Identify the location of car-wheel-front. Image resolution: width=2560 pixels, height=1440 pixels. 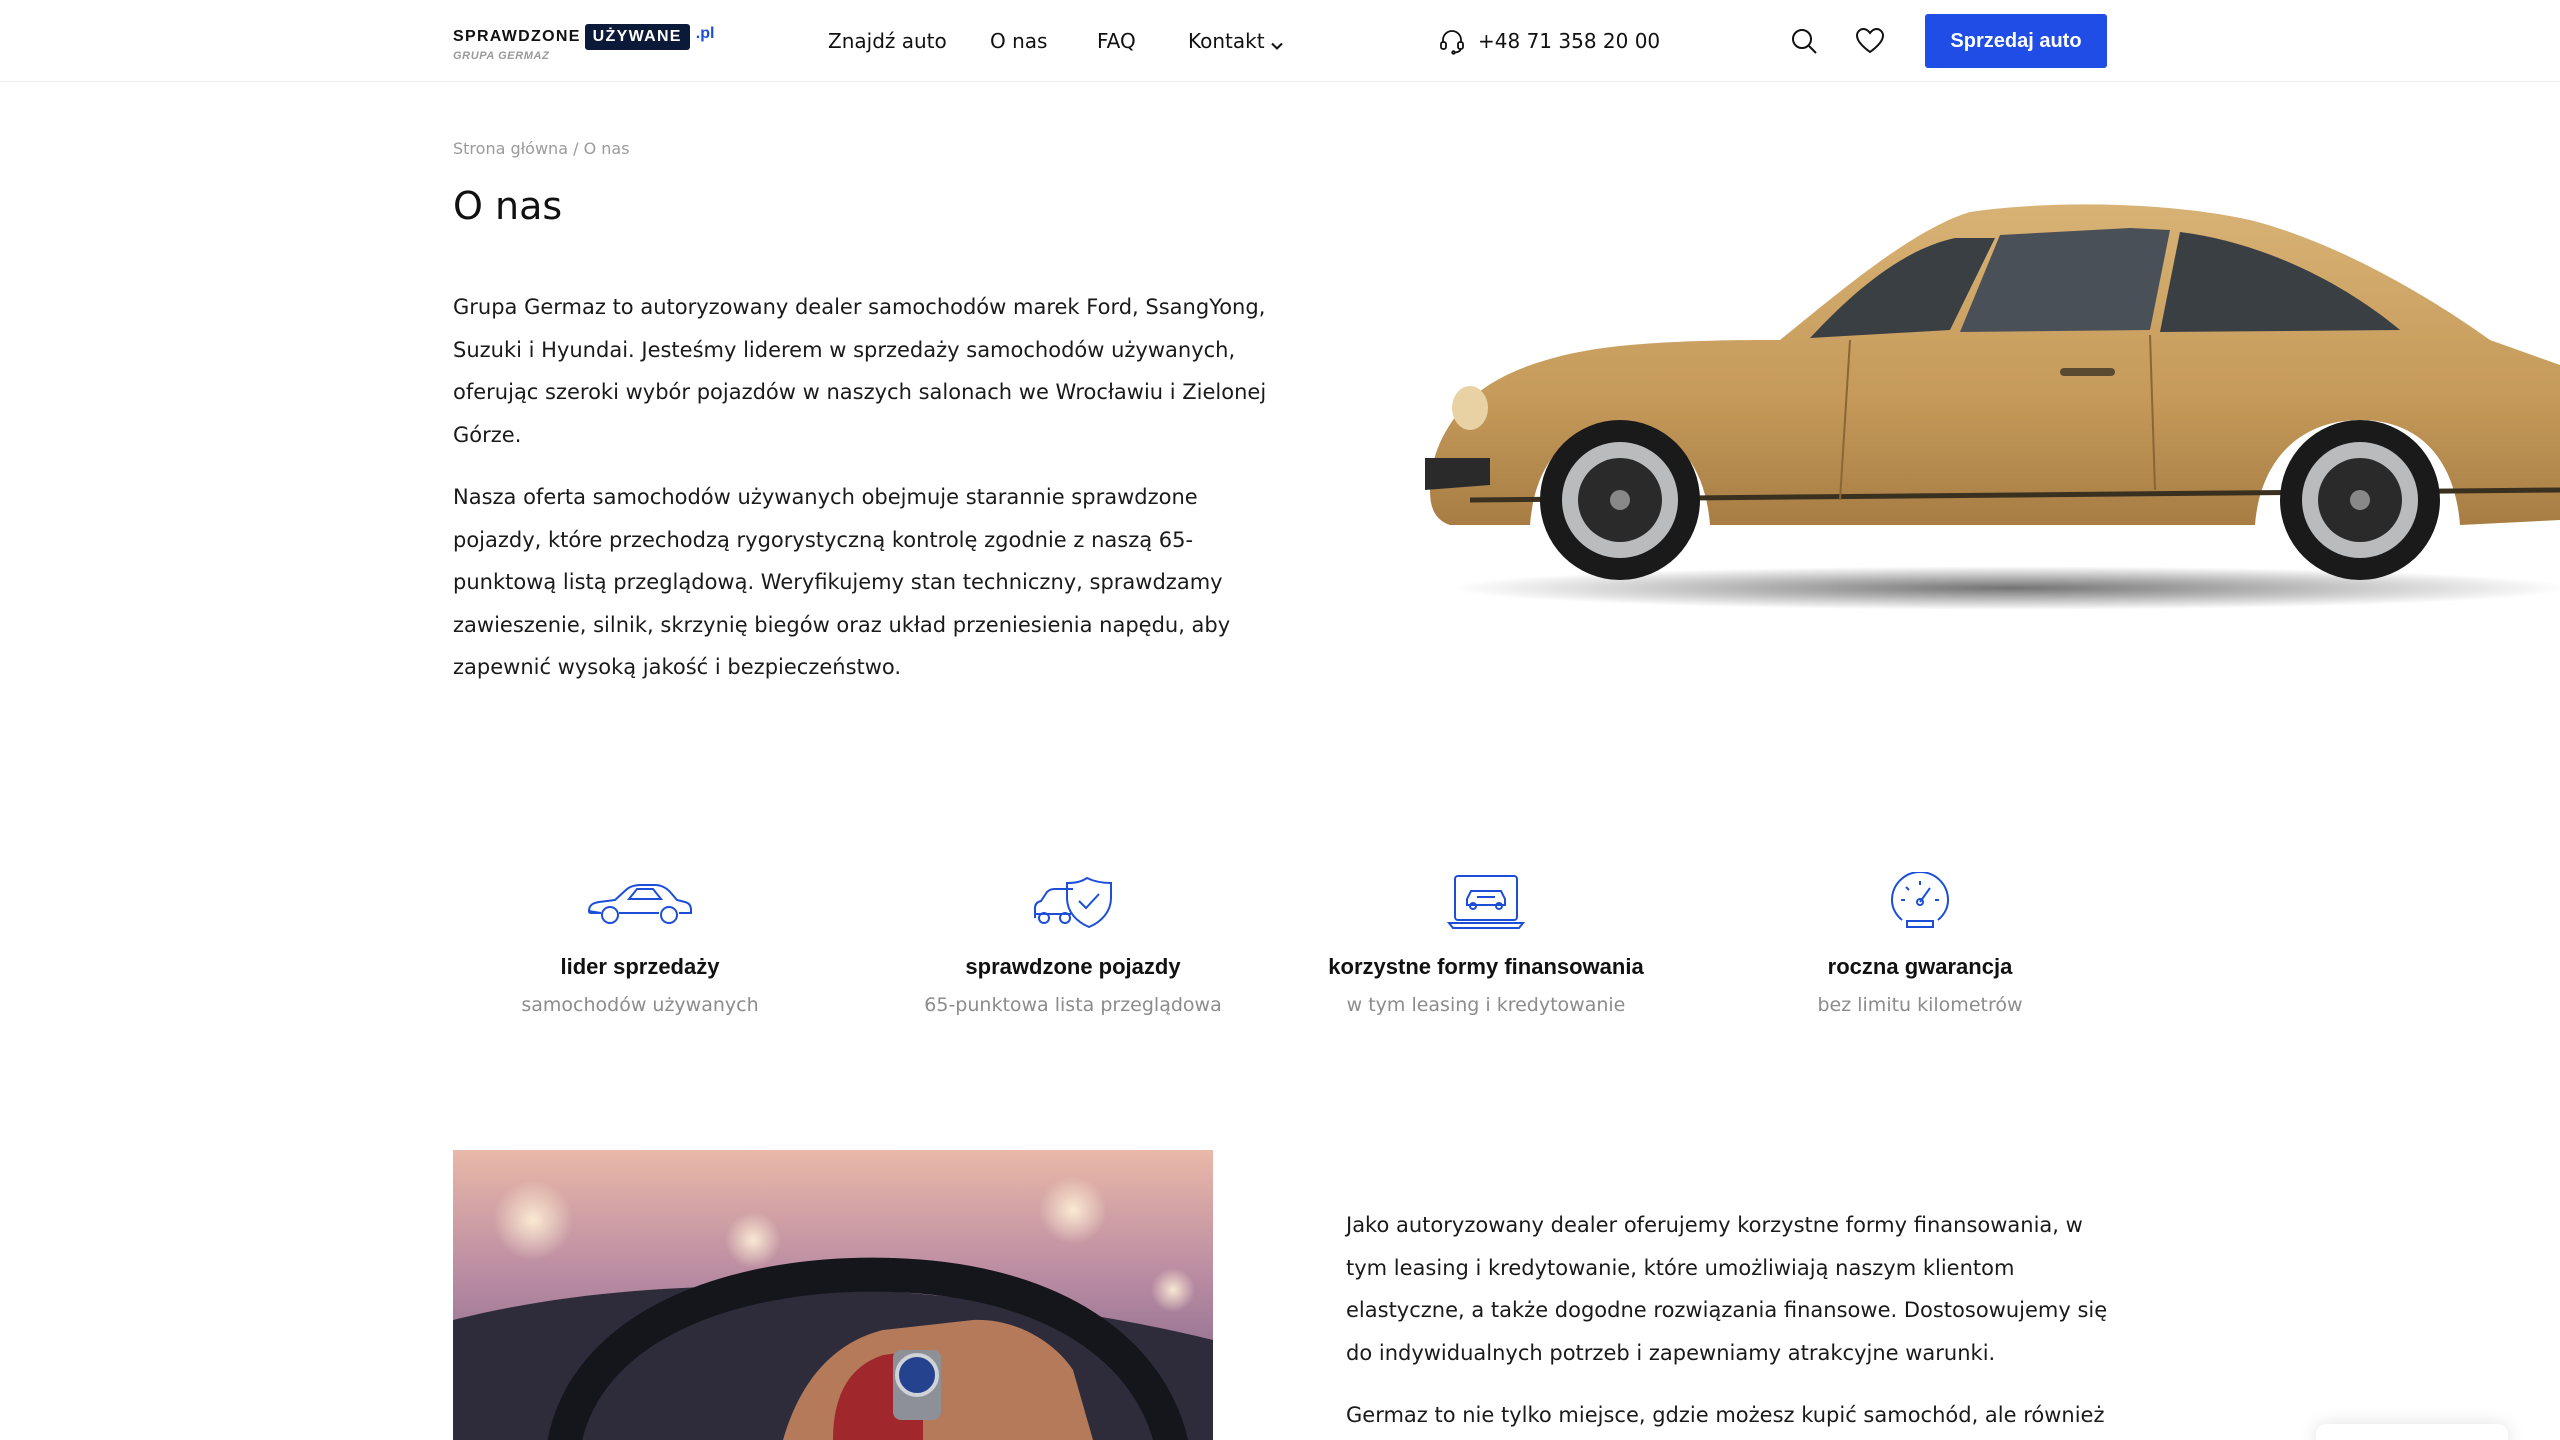
(1620, 500).